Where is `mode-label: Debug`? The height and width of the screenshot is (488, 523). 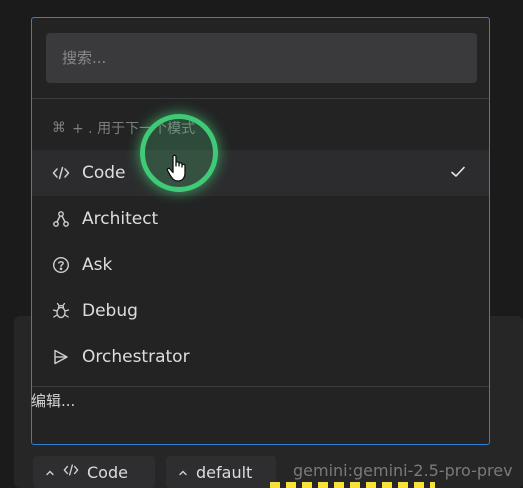
mode-label: Debug is located at coordinates (110, 311).